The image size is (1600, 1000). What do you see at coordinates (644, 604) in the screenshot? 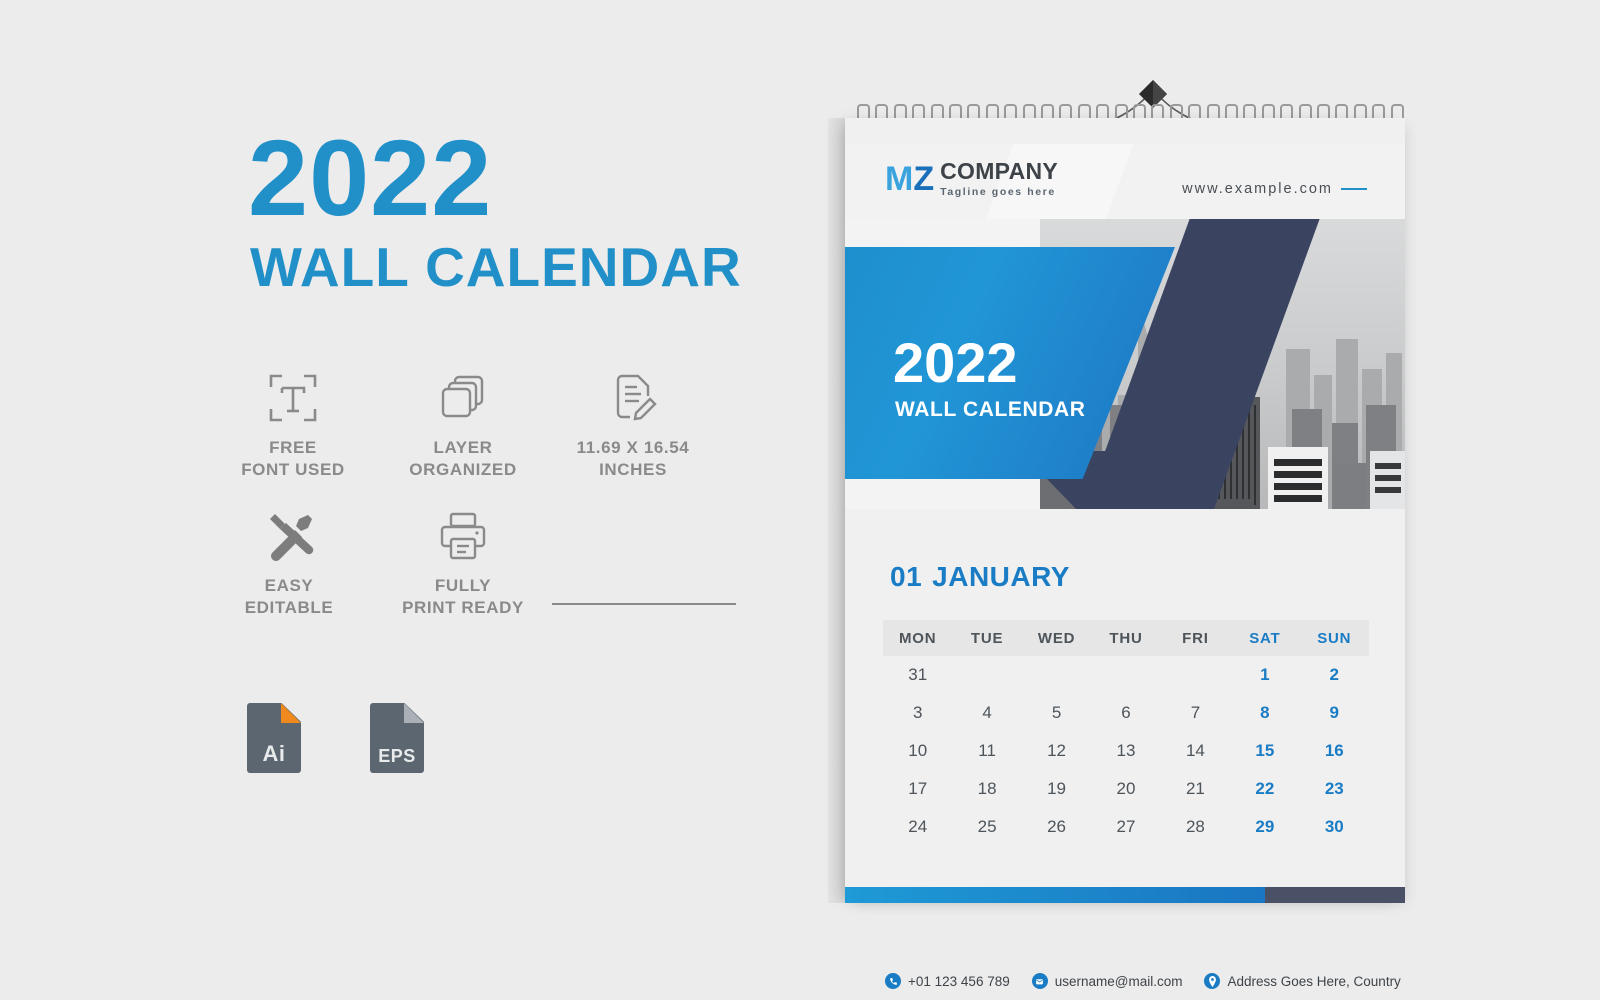
I see `horizontal-divider` at bounding box center [644, 604].